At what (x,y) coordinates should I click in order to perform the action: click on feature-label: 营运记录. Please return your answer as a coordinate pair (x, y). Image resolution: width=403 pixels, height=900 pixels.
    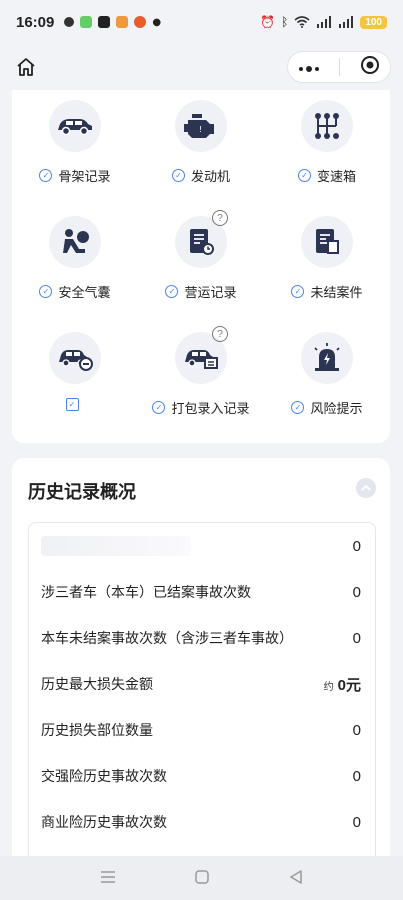
    Looking at the image, I should click on (210, 293).